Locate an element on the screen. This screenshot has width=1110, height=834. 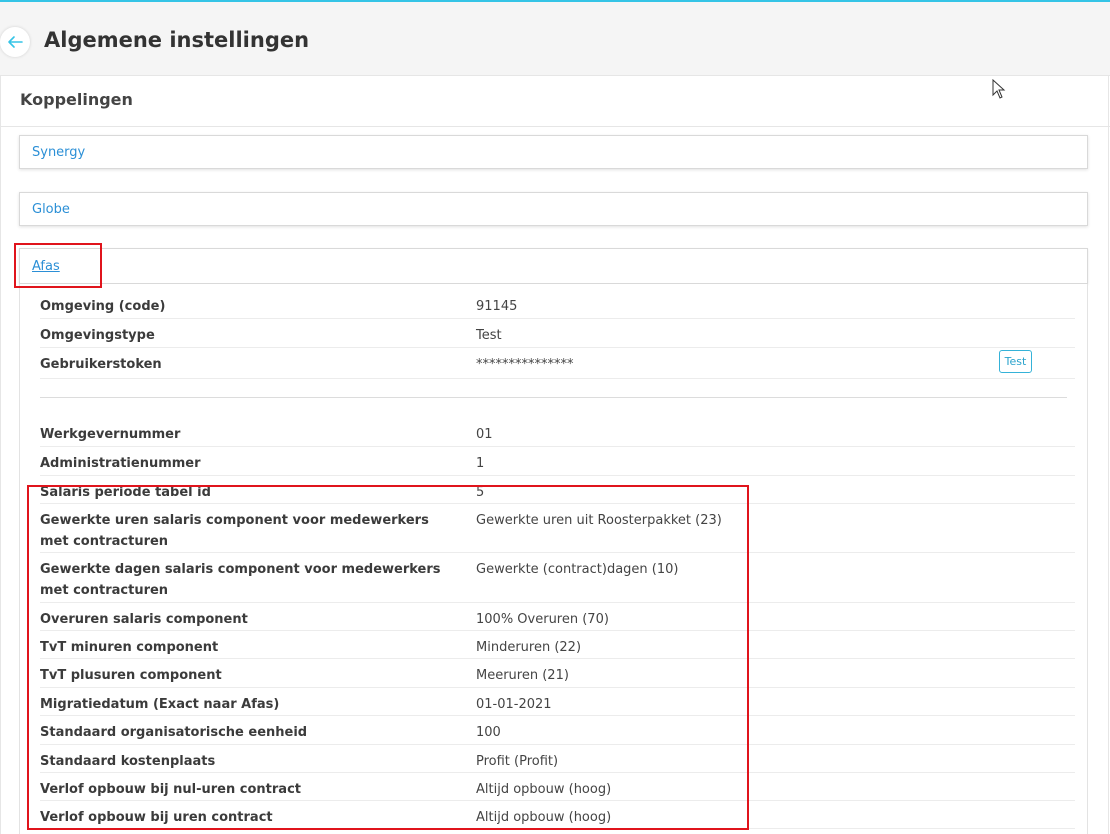
panel-afas: Afas is located at coordinates (553, 266).